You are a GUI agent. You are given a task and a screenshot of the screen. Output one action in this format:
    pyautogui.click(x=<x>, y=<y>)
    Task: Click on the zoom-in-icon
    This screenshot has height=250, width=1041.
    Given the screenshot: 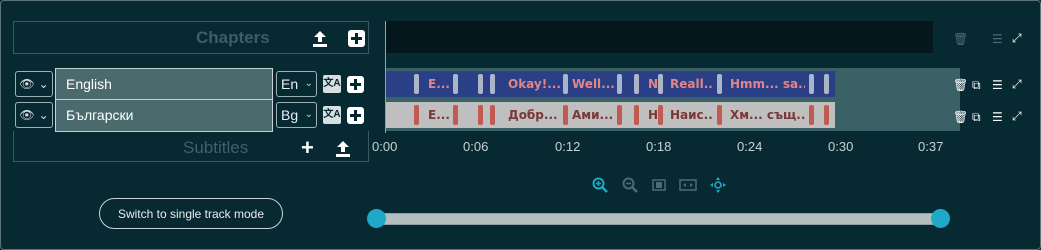 What is the action you would take?
    pyautogui.click(x=600, y=185)
    